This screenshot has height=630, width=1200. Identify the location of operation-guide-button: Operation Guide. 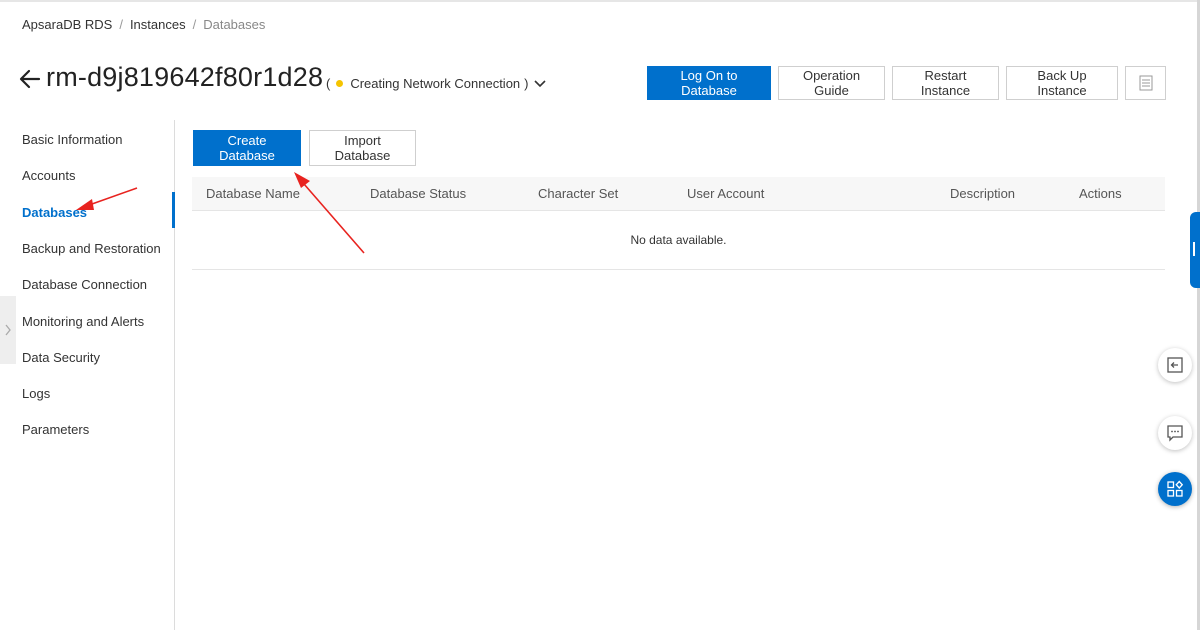
(831, 83).